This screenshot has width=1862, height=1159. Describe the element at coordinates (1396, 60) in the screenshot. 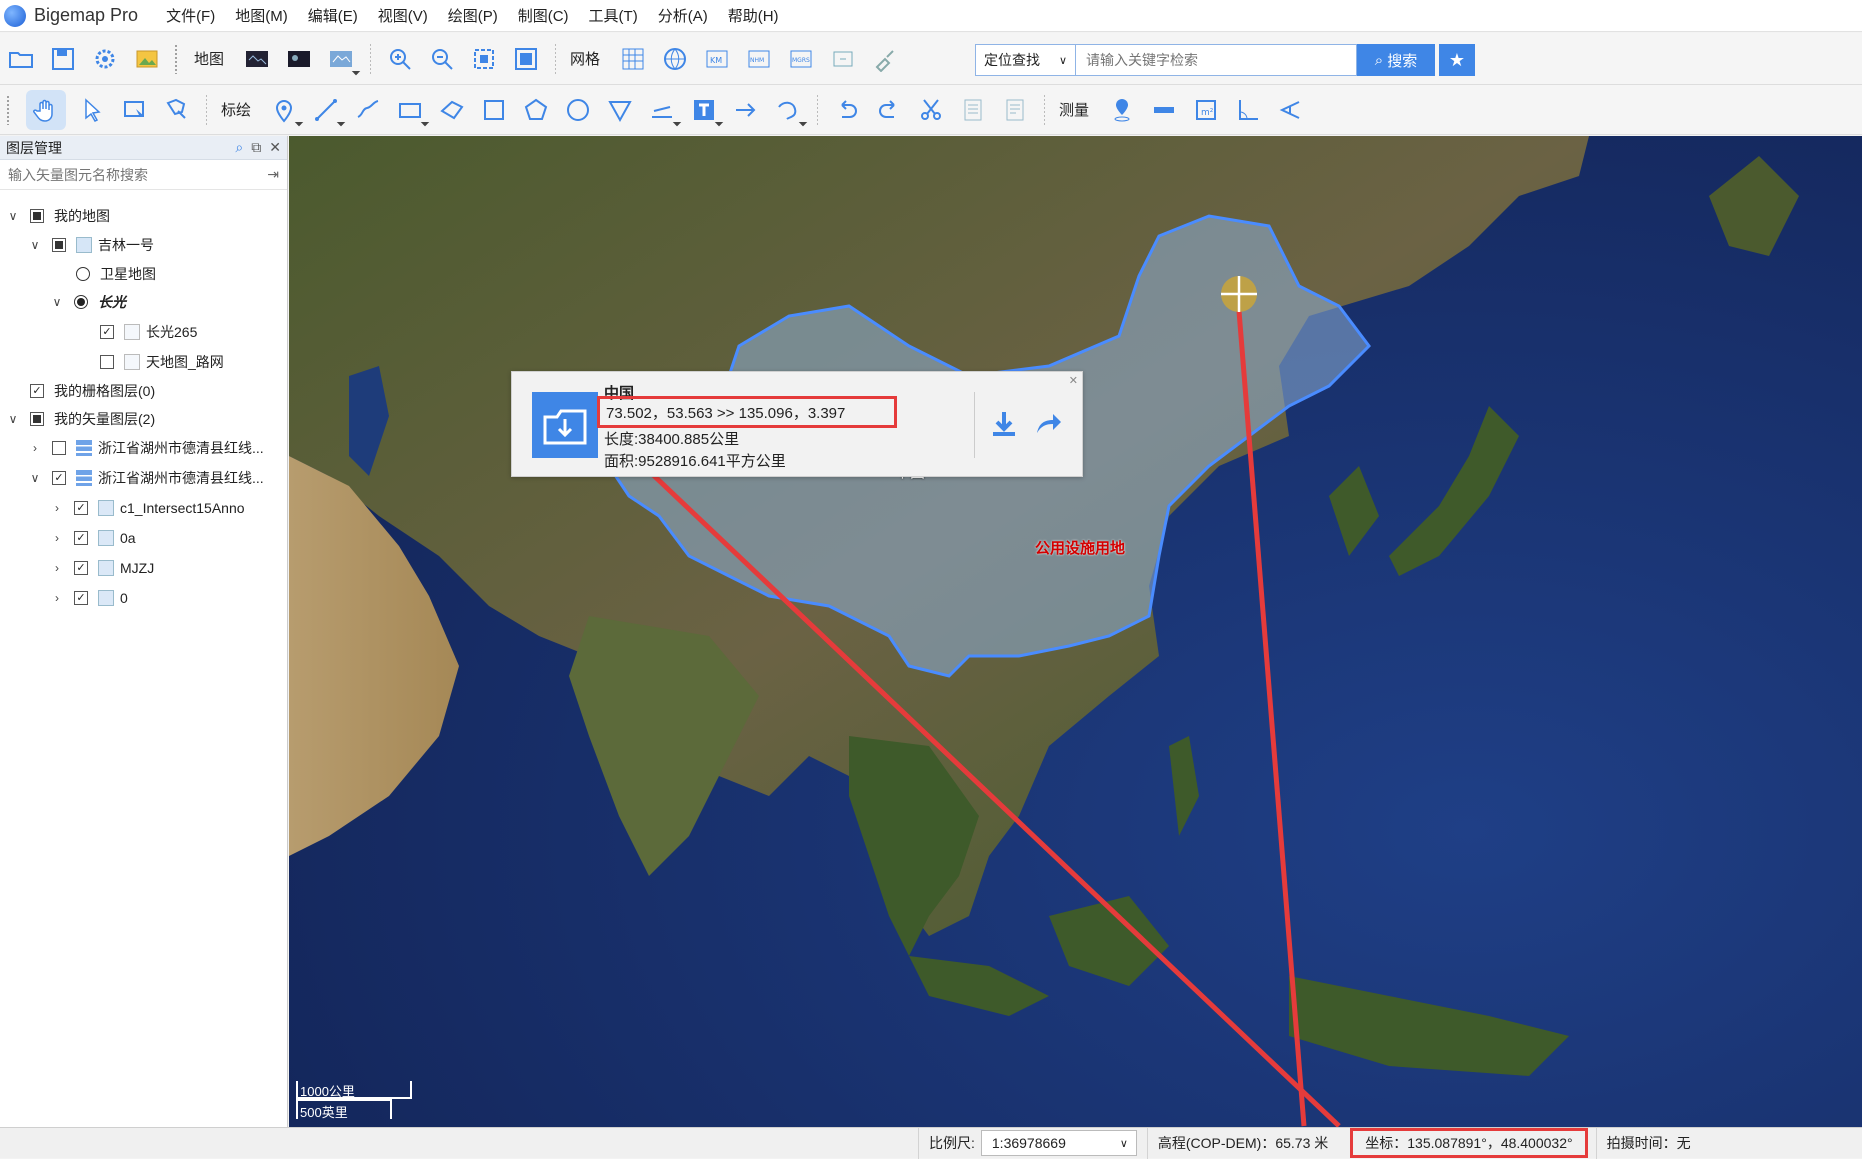

I see `search-button: ⌕ 搜索` at that location.